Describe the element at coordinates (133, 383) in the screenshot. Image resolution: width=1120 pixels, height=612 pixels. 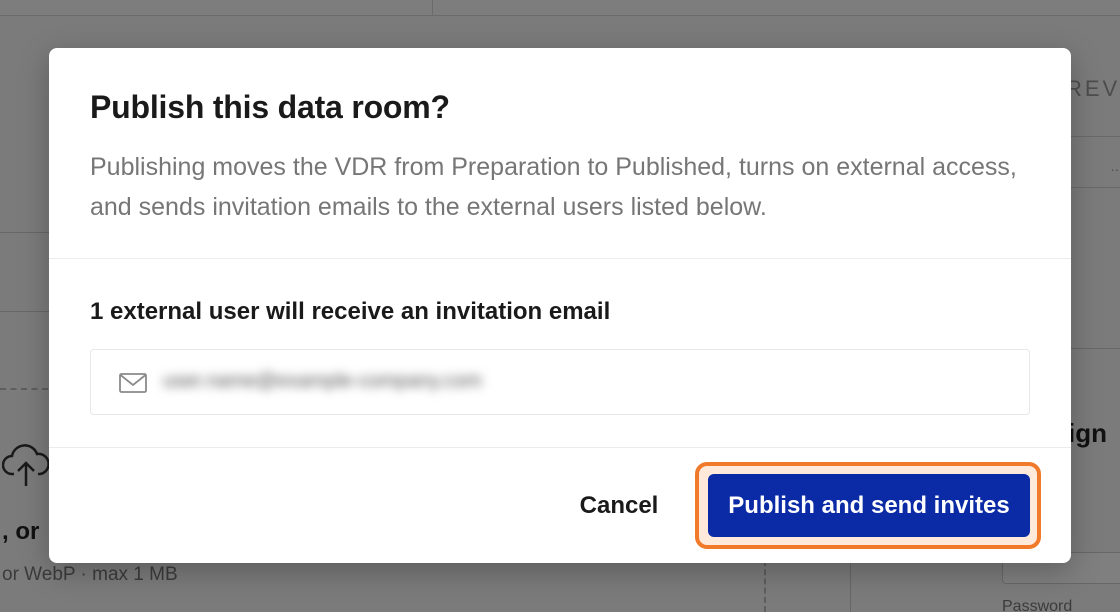
I see `mail-icon` at that location.